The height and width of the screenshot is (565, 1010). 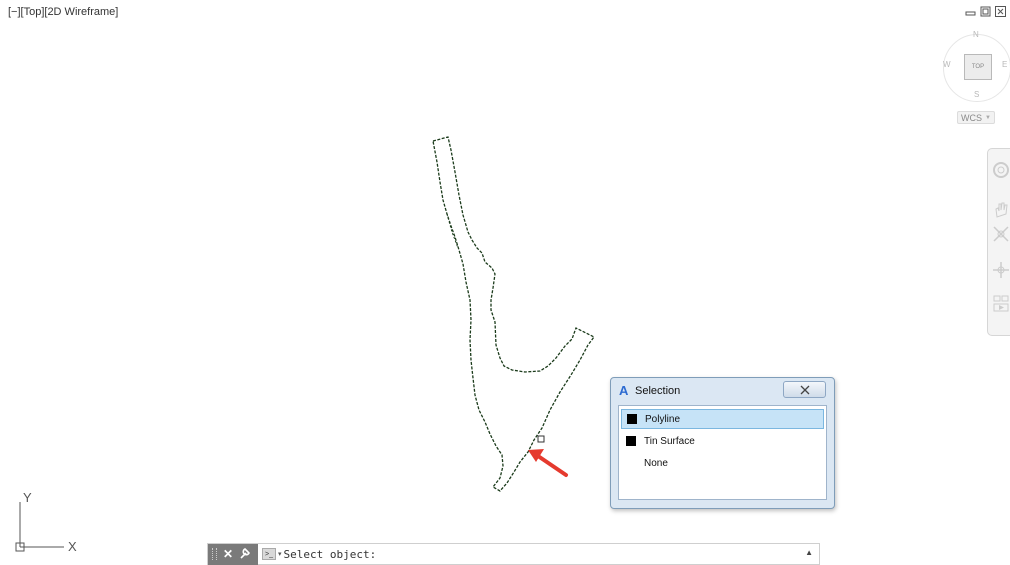 I want to click on selection-item-tin-surface: Tin Surface, so click(x=722, y=441).